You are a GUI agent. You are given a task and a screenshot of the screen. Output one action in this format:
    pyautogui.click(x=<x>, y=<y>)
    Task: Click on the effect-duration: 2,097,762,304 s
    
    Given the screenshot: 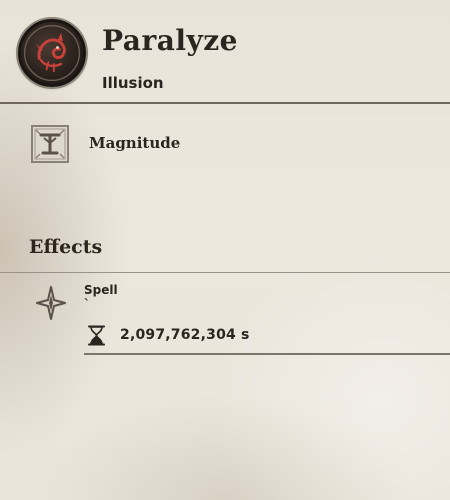 What is the action you would take?
    pyautogui.click(x=185, y=335)
    